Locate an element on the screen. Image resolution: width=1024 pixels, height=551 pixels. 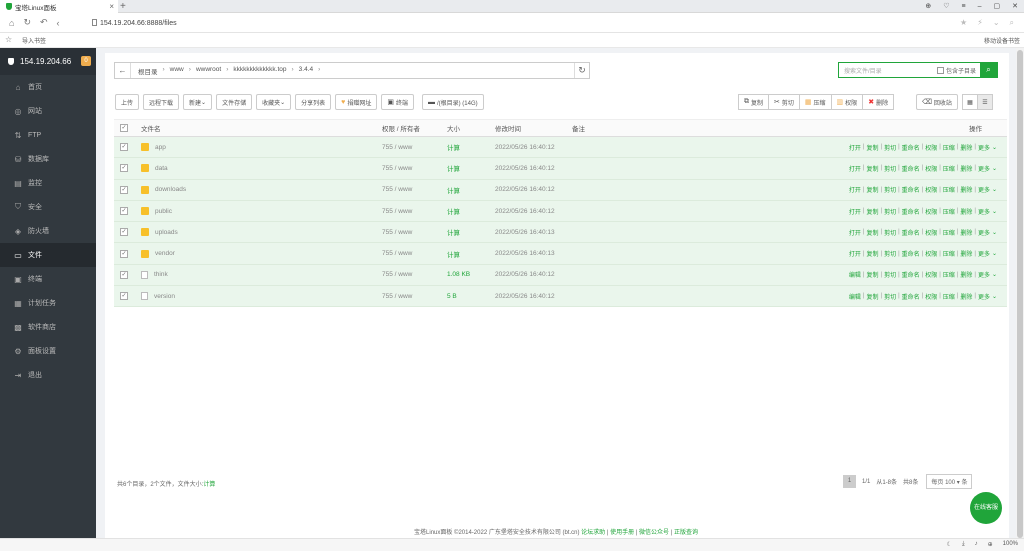
cut-button: ✂ 剪切 is located at coordinates (784, 102).